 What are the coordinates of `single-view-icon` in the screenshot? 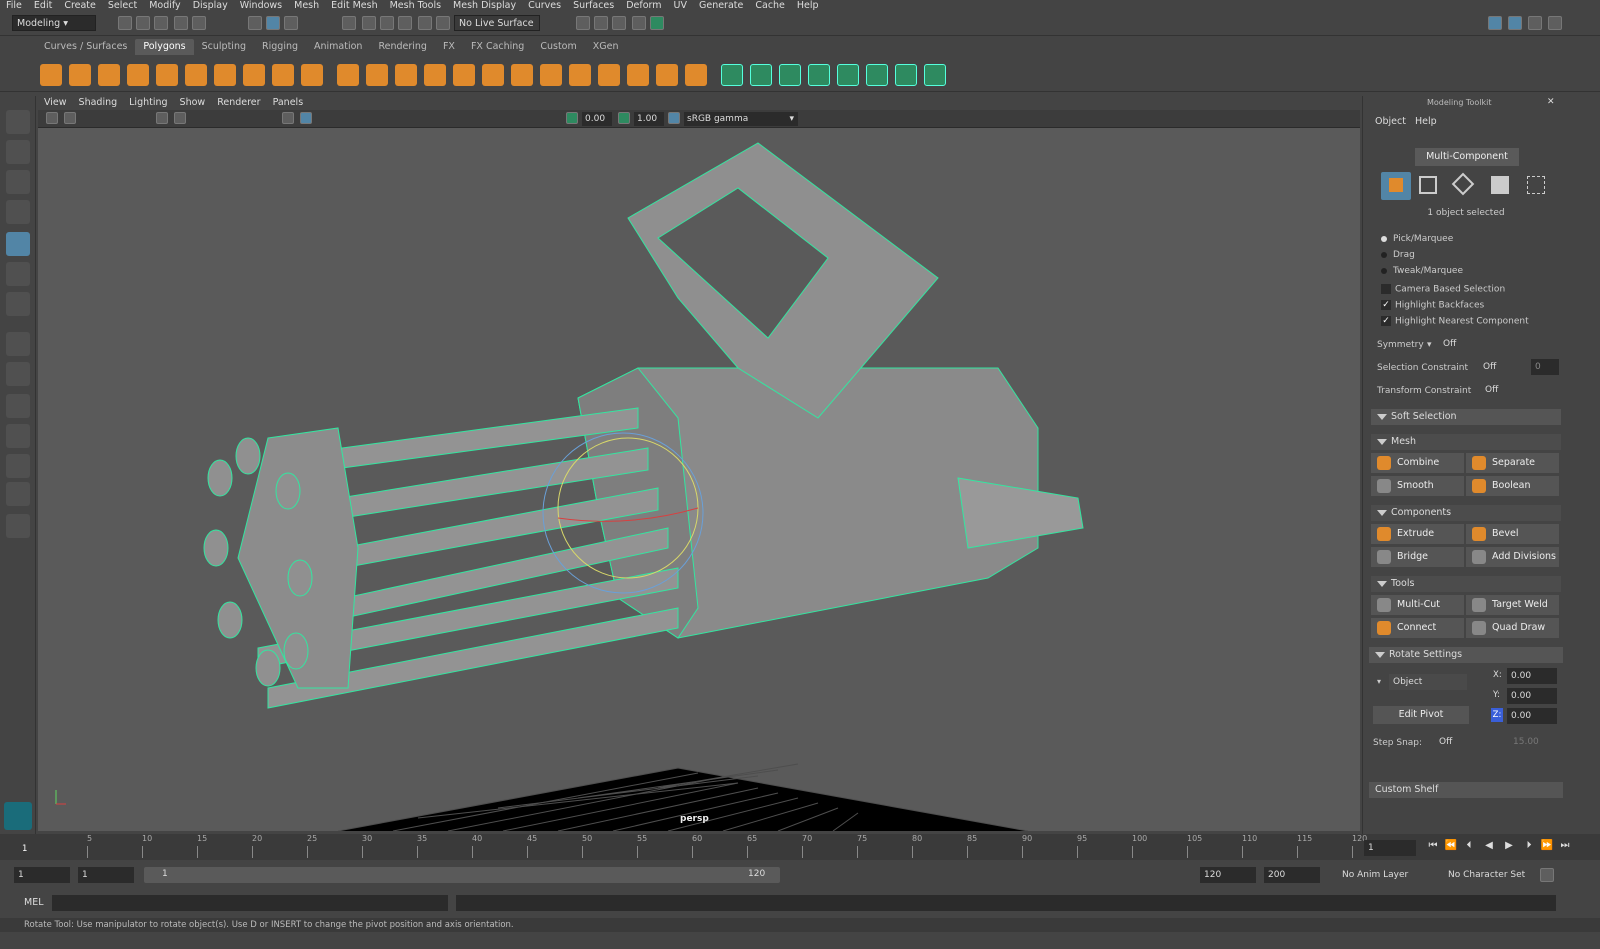 It's located at (18, 344).